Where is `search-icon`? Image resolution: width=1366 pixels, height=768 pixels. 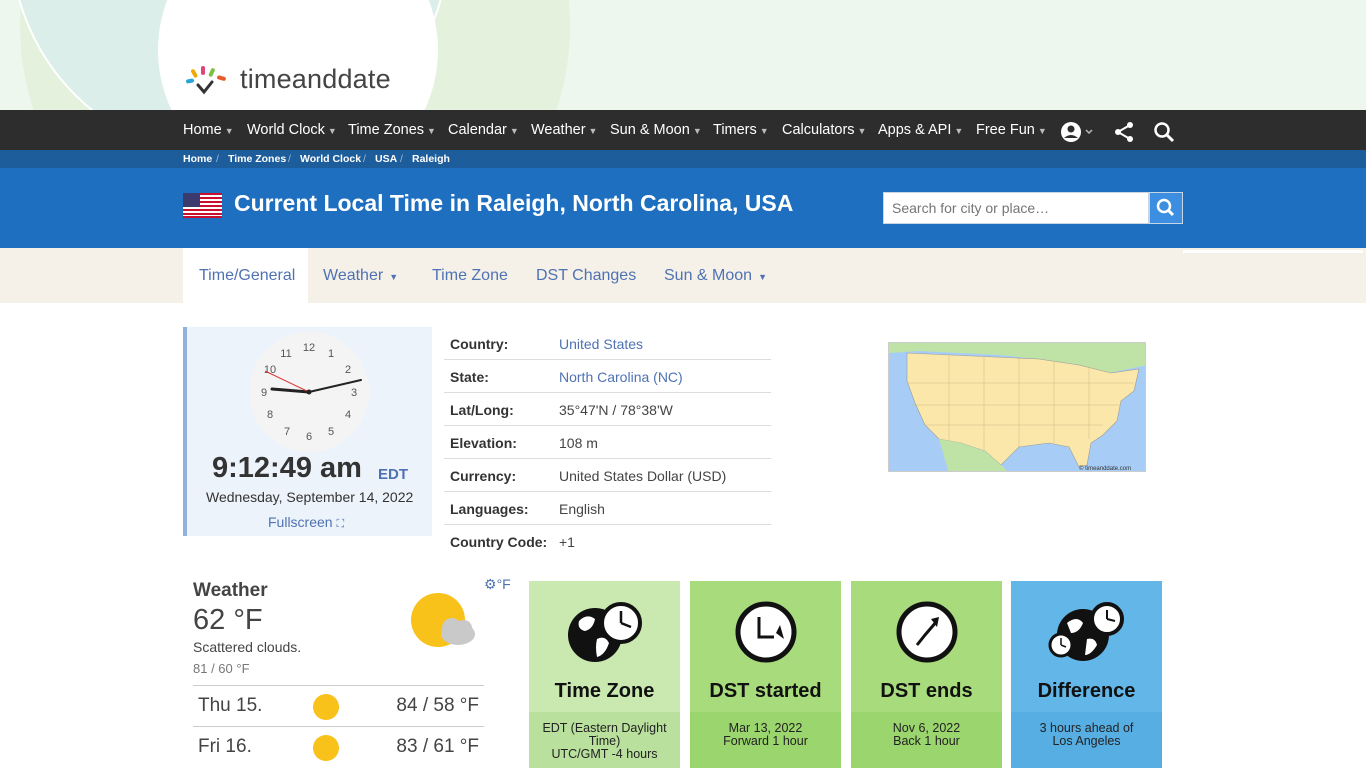
search-icon is located at coordinates (1164, 132).